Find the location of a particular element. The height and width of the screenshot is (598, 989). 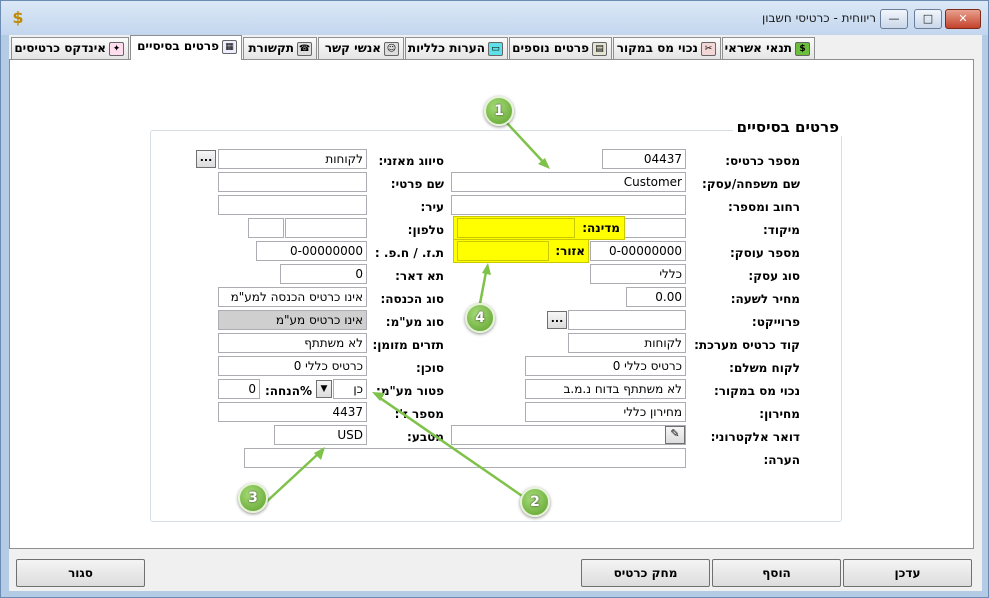

close-button: סגור is located at coordinates (80, 573).